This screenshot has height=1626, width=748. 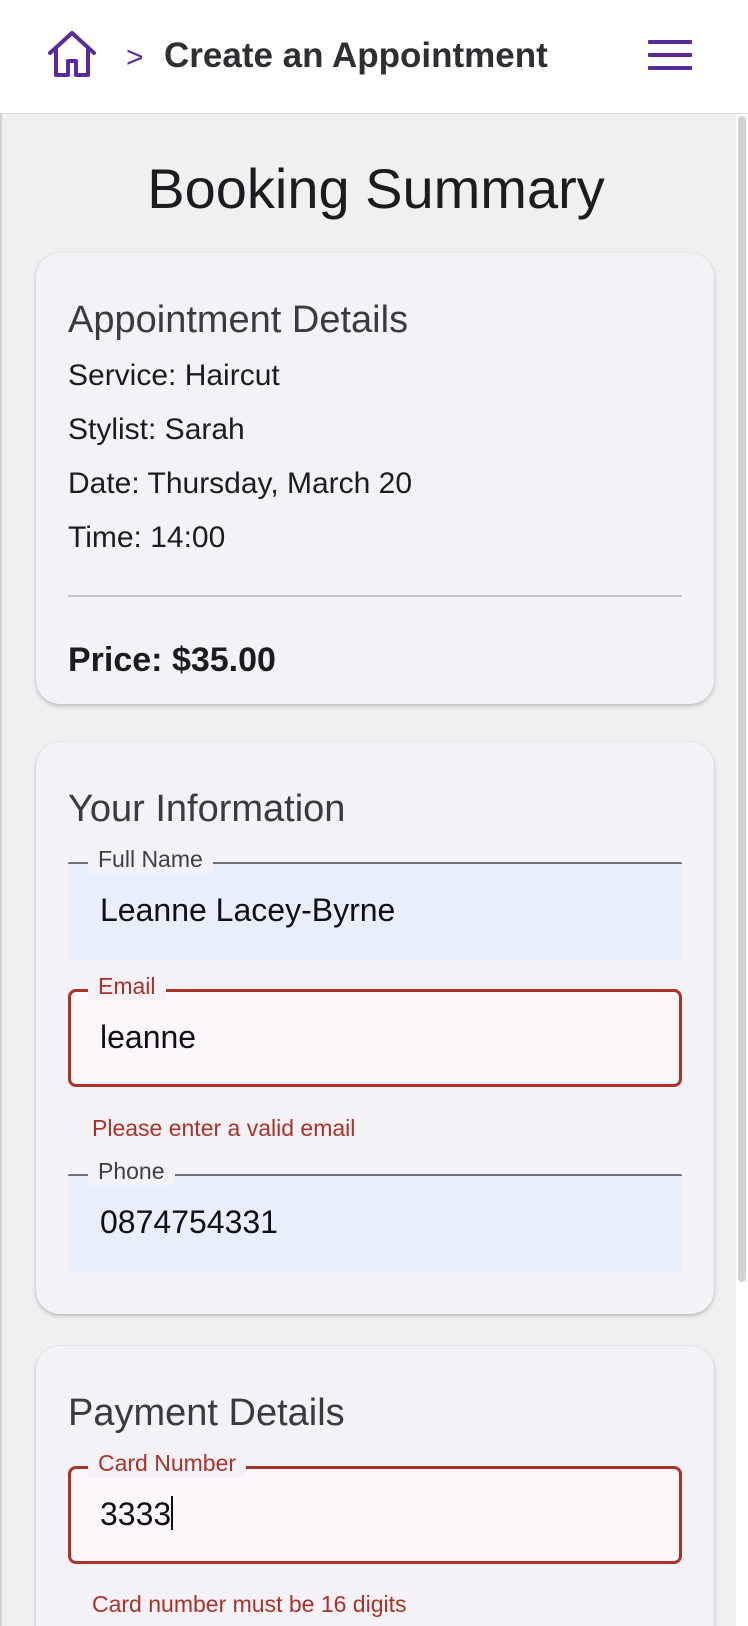 I want to click on email-field: Email leanne, so click(x=375, y=1029).